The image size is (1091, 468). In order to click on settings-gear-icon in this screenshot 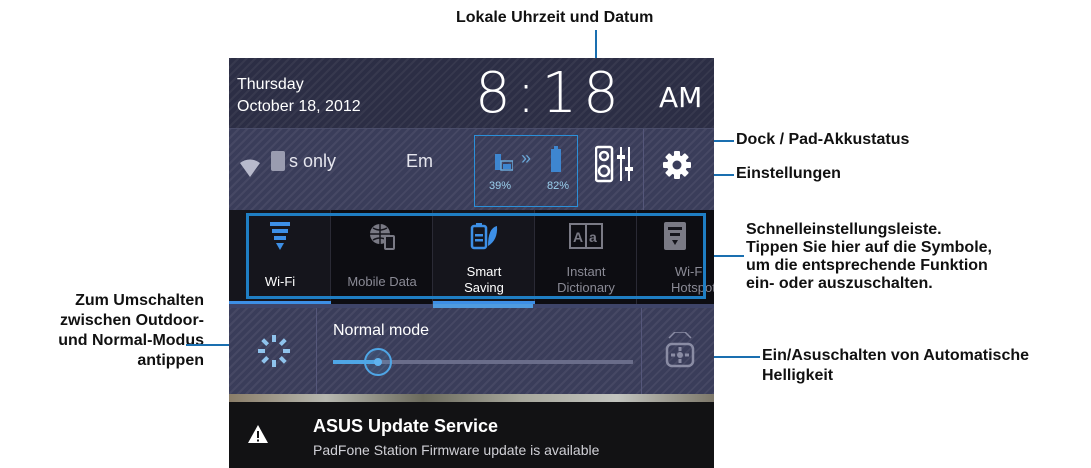, I will do `click(677, 165)`.